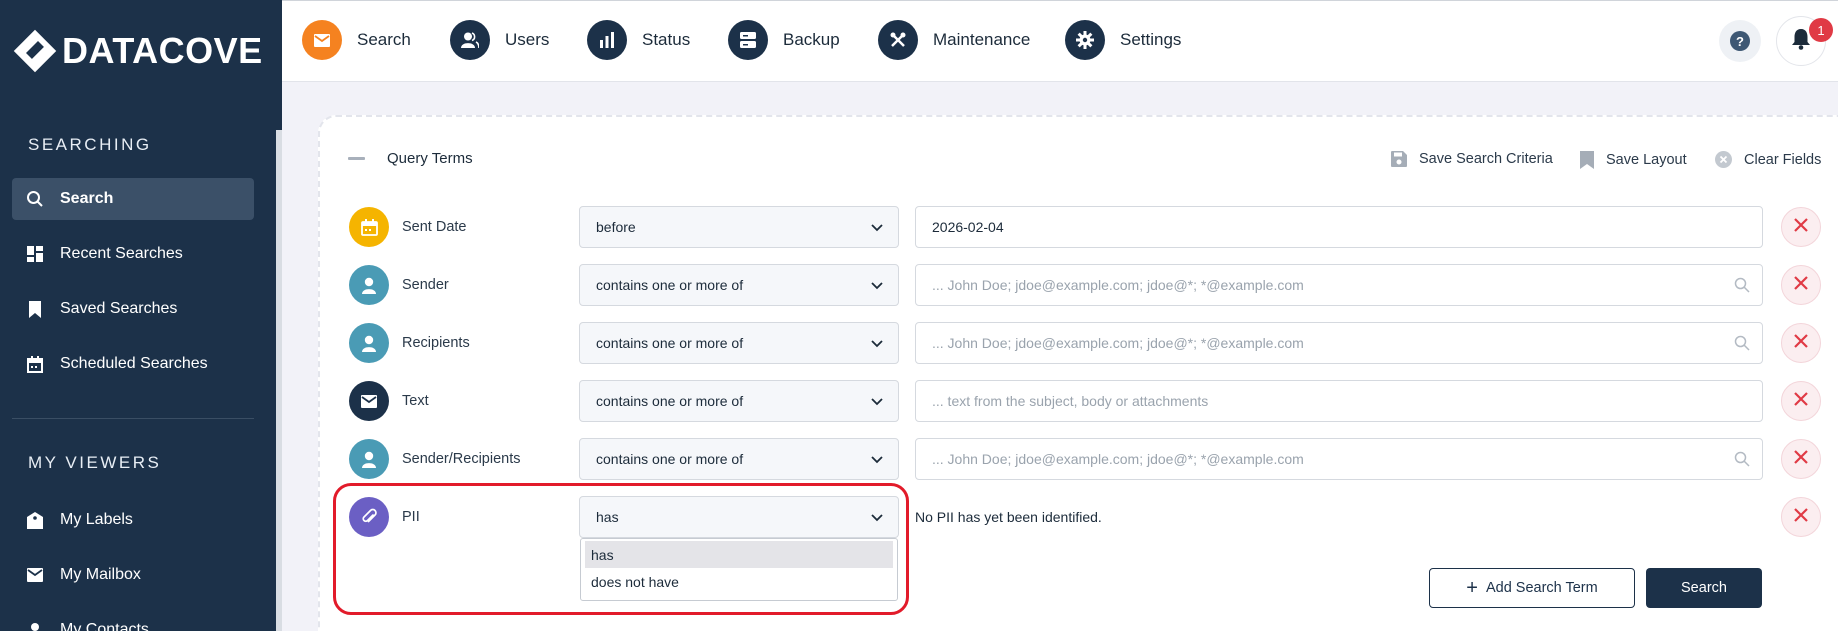 The width and height of the screenshot is (1838, 631). I want to click on nav-label: Maintenance, so click(982, 39).